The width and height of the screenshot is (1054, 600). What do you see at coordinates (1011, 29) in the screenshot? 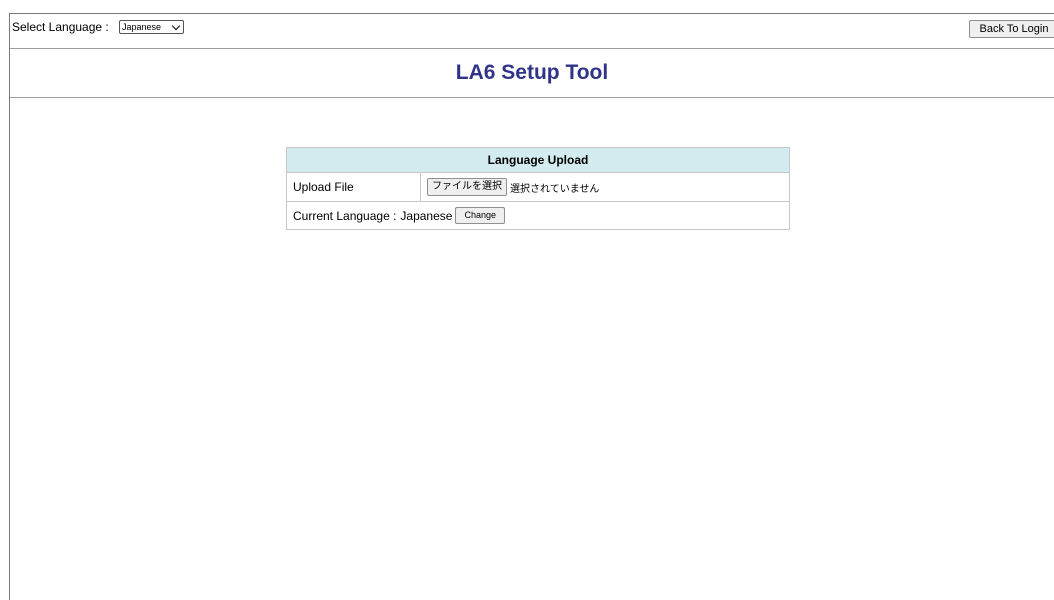
I see `back-to-login-button: Back To Login` at bounding box center [1011, 29].